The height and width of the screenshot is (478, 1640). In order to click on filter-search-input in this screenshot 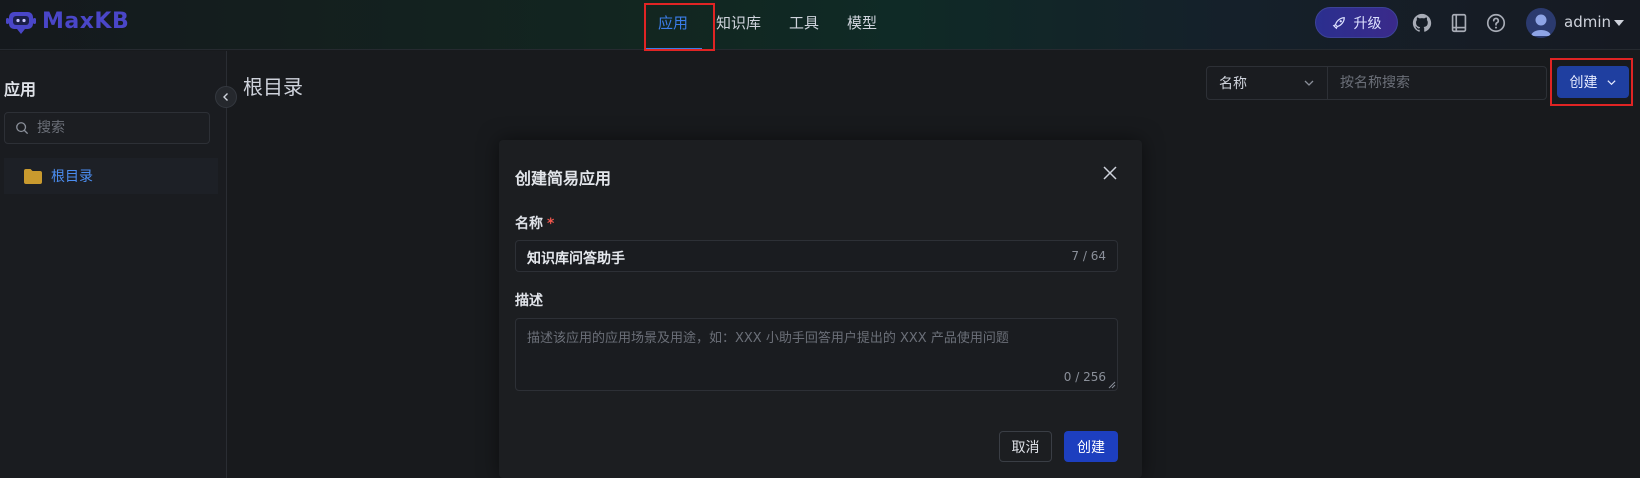, I will do `click(1440, 83)`.